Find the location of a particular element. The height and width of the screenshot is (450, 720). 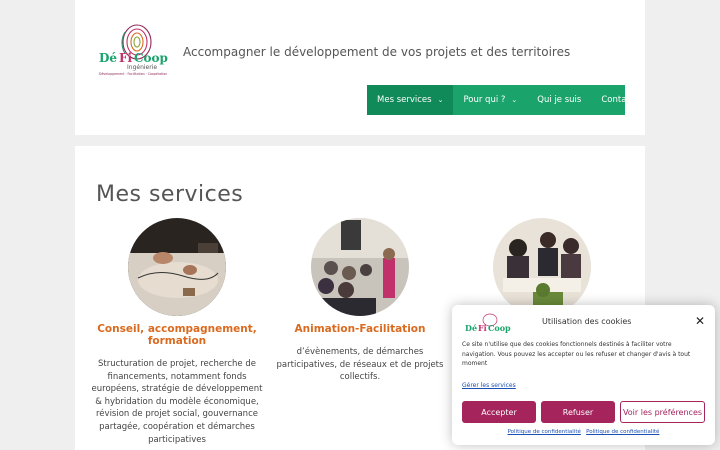

nav-item-mes-services: Mes services ⌄ is located at coordinates (410, 100).